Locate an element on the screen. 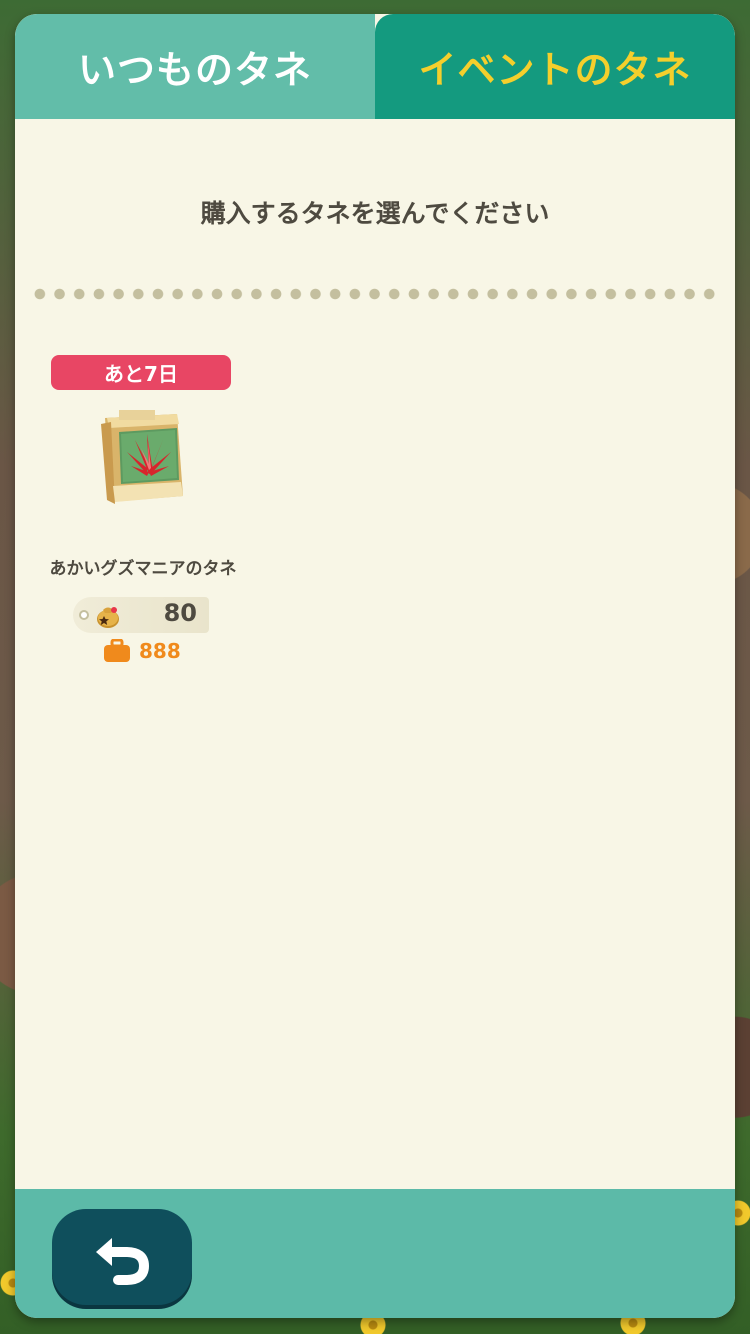 This screenshot has width=750, height=1334. instruction-text: 購入するタネを選んでください is located at coordinates (375, 213).